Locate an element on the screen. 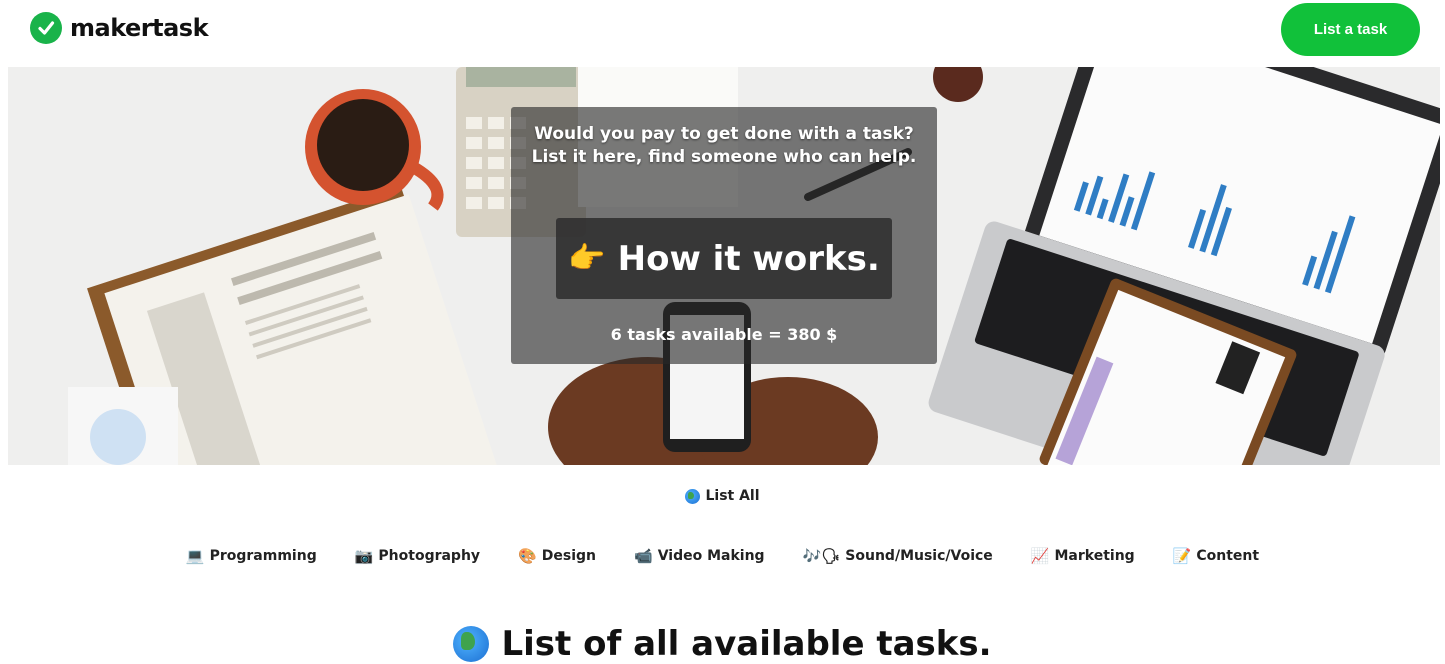 The image size is (1445, 664). category-video-making: 📹 Video Making is located at coordinates (699, 556).